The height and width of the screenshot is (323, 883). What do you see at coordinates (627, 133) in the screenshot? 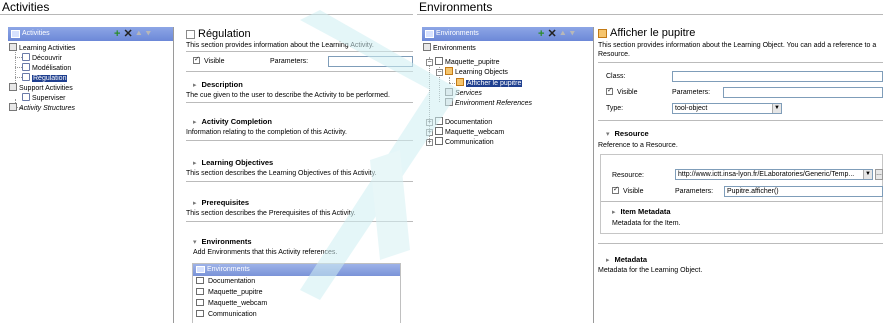
I see `section-resource-header: ▾ Resource` at bounding box center [627, 133].